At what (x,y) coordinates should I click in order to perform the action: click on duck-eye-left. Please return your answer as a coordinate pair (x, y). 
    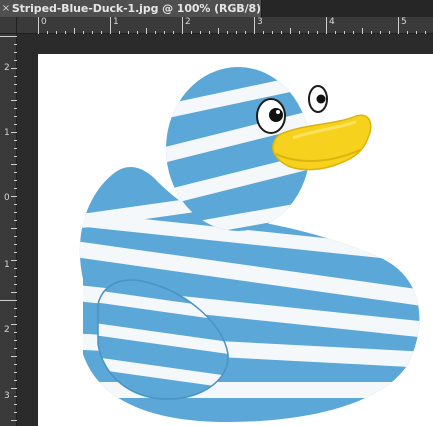
    Looking at the image, I should click on (271, 116).